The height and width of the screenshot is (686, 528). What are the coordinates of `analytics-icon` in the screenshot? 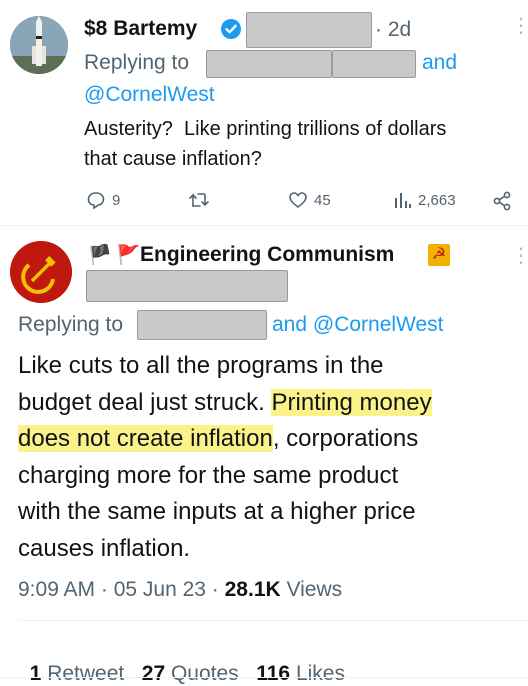 It's located at (403, 200).